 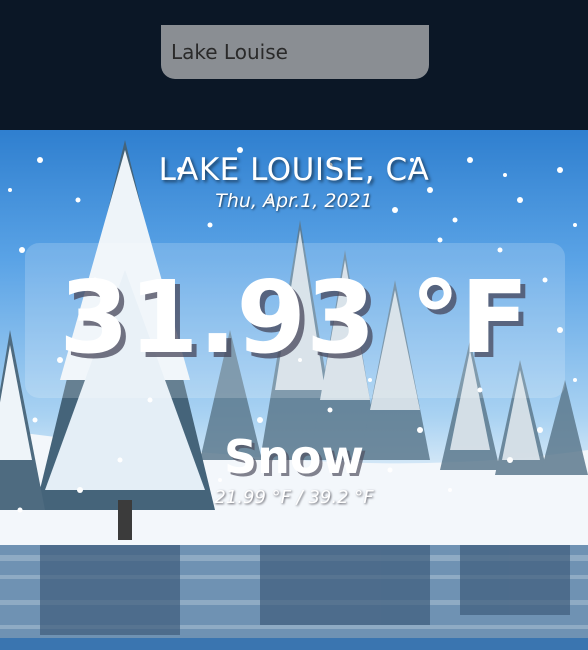 I want to click on location-name: LAKE LOUISE, CA, so click(x=294, y=170).